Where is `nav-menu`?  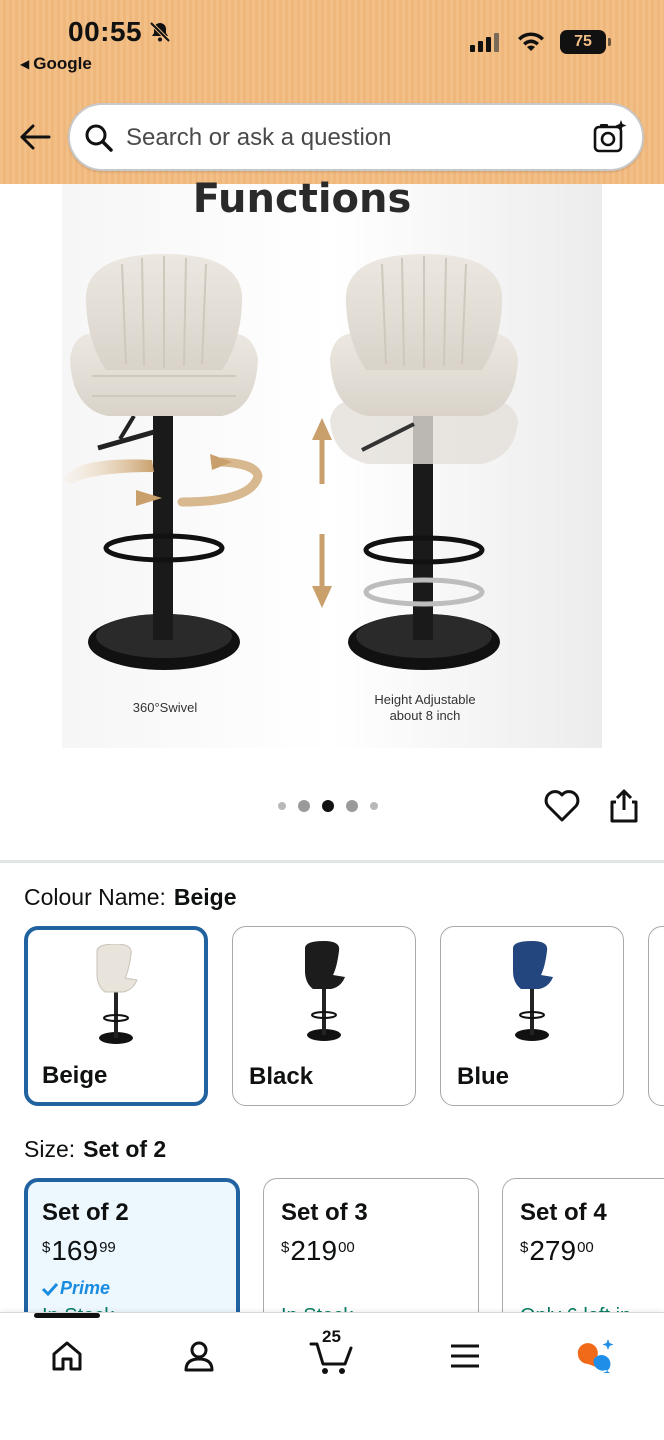 nav-menu is located at coordinates (465, 1356).